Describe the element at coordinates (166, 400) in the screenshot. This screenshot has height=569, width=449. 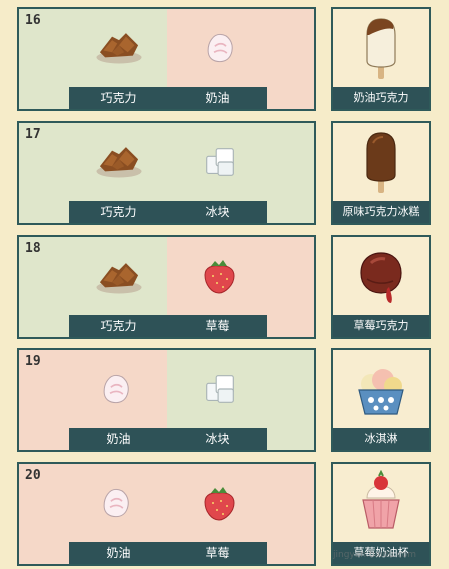
I see `recipe-card: 19 奶油 冰块` at that location.